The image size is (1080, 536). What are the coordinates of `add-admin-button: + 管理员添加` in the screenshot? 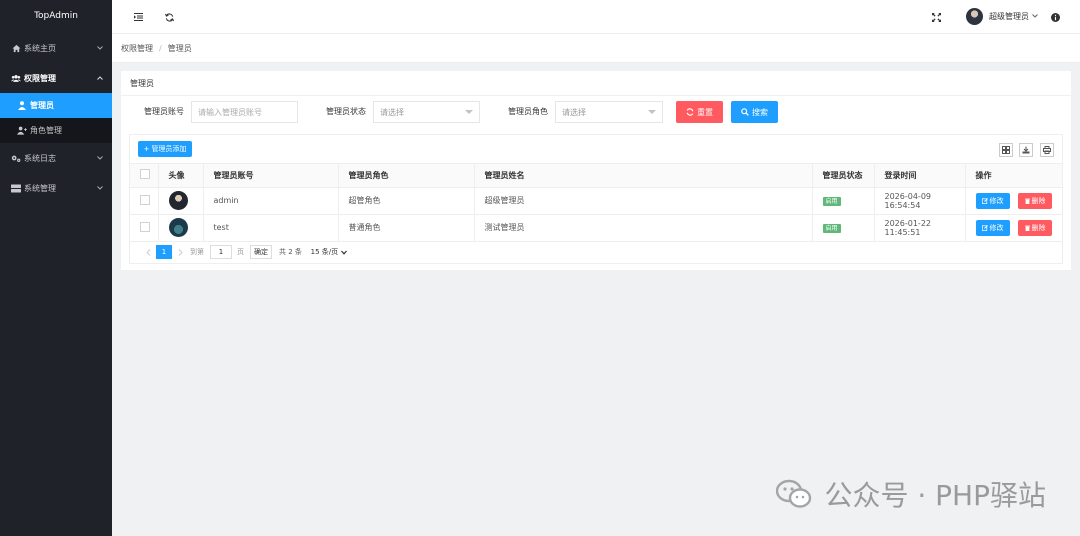 It's located at (165, 149).